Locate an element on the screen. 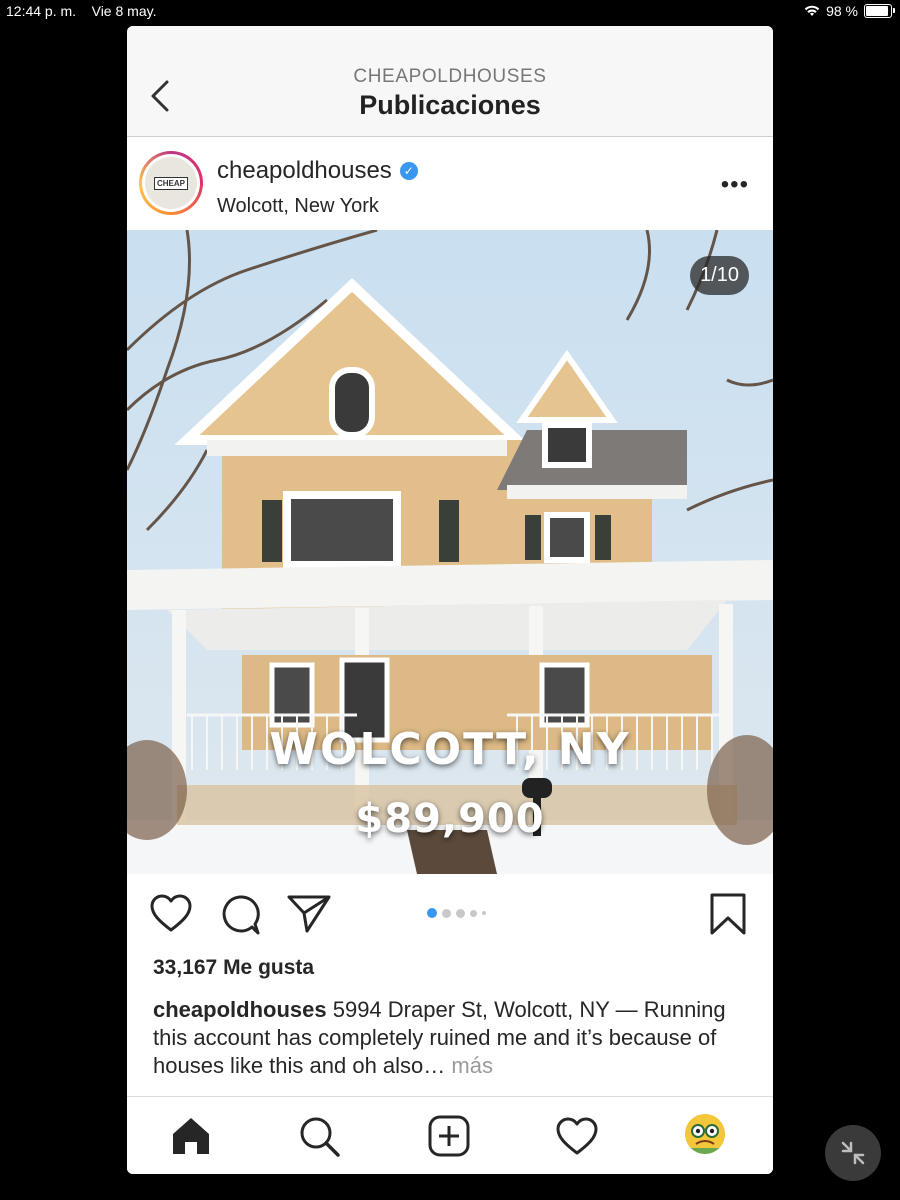 The width and height of the screenshot is (900, 1200). bottom-tab-bar is located at coordinates (450, 1135).